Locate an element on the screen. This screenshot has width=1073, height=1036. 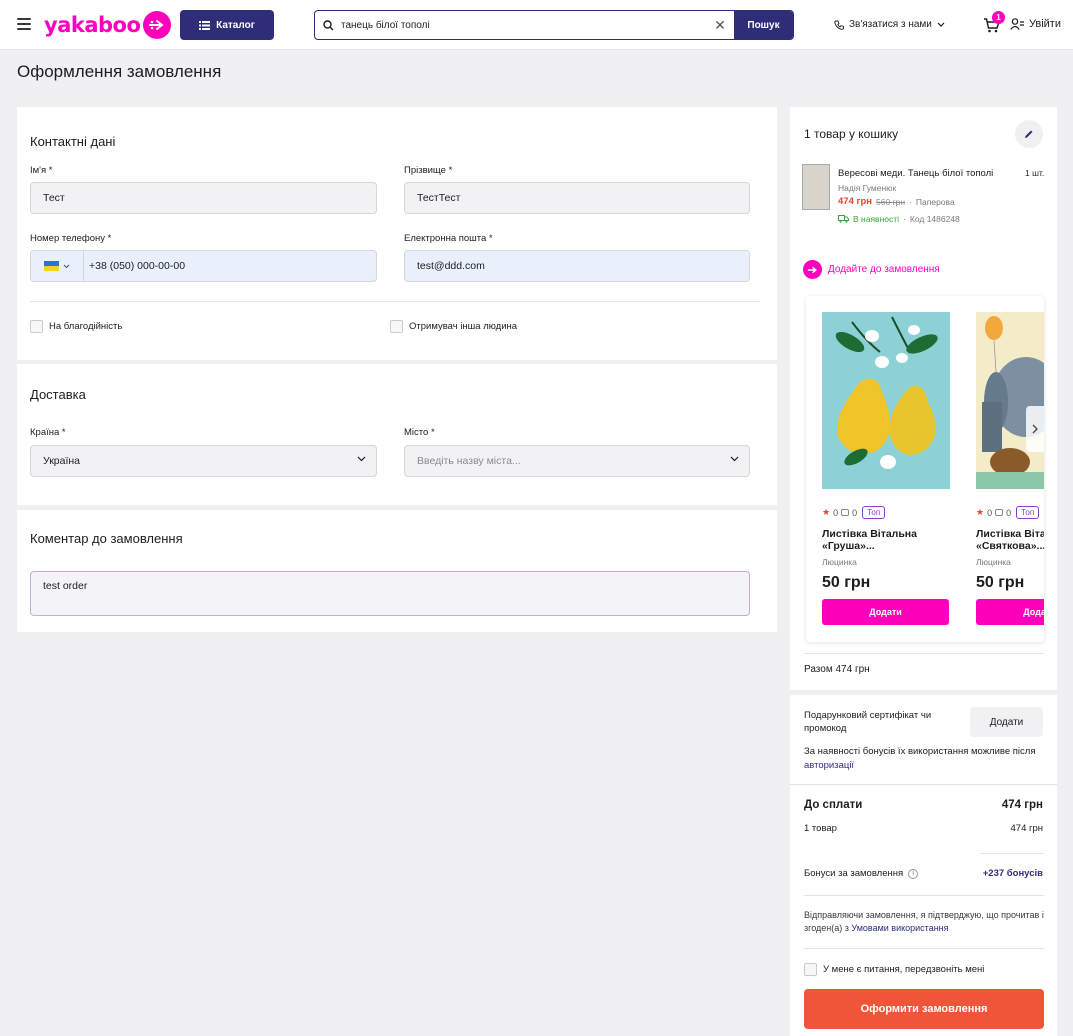
pencil-icon is located at coordinates (1029, 134).